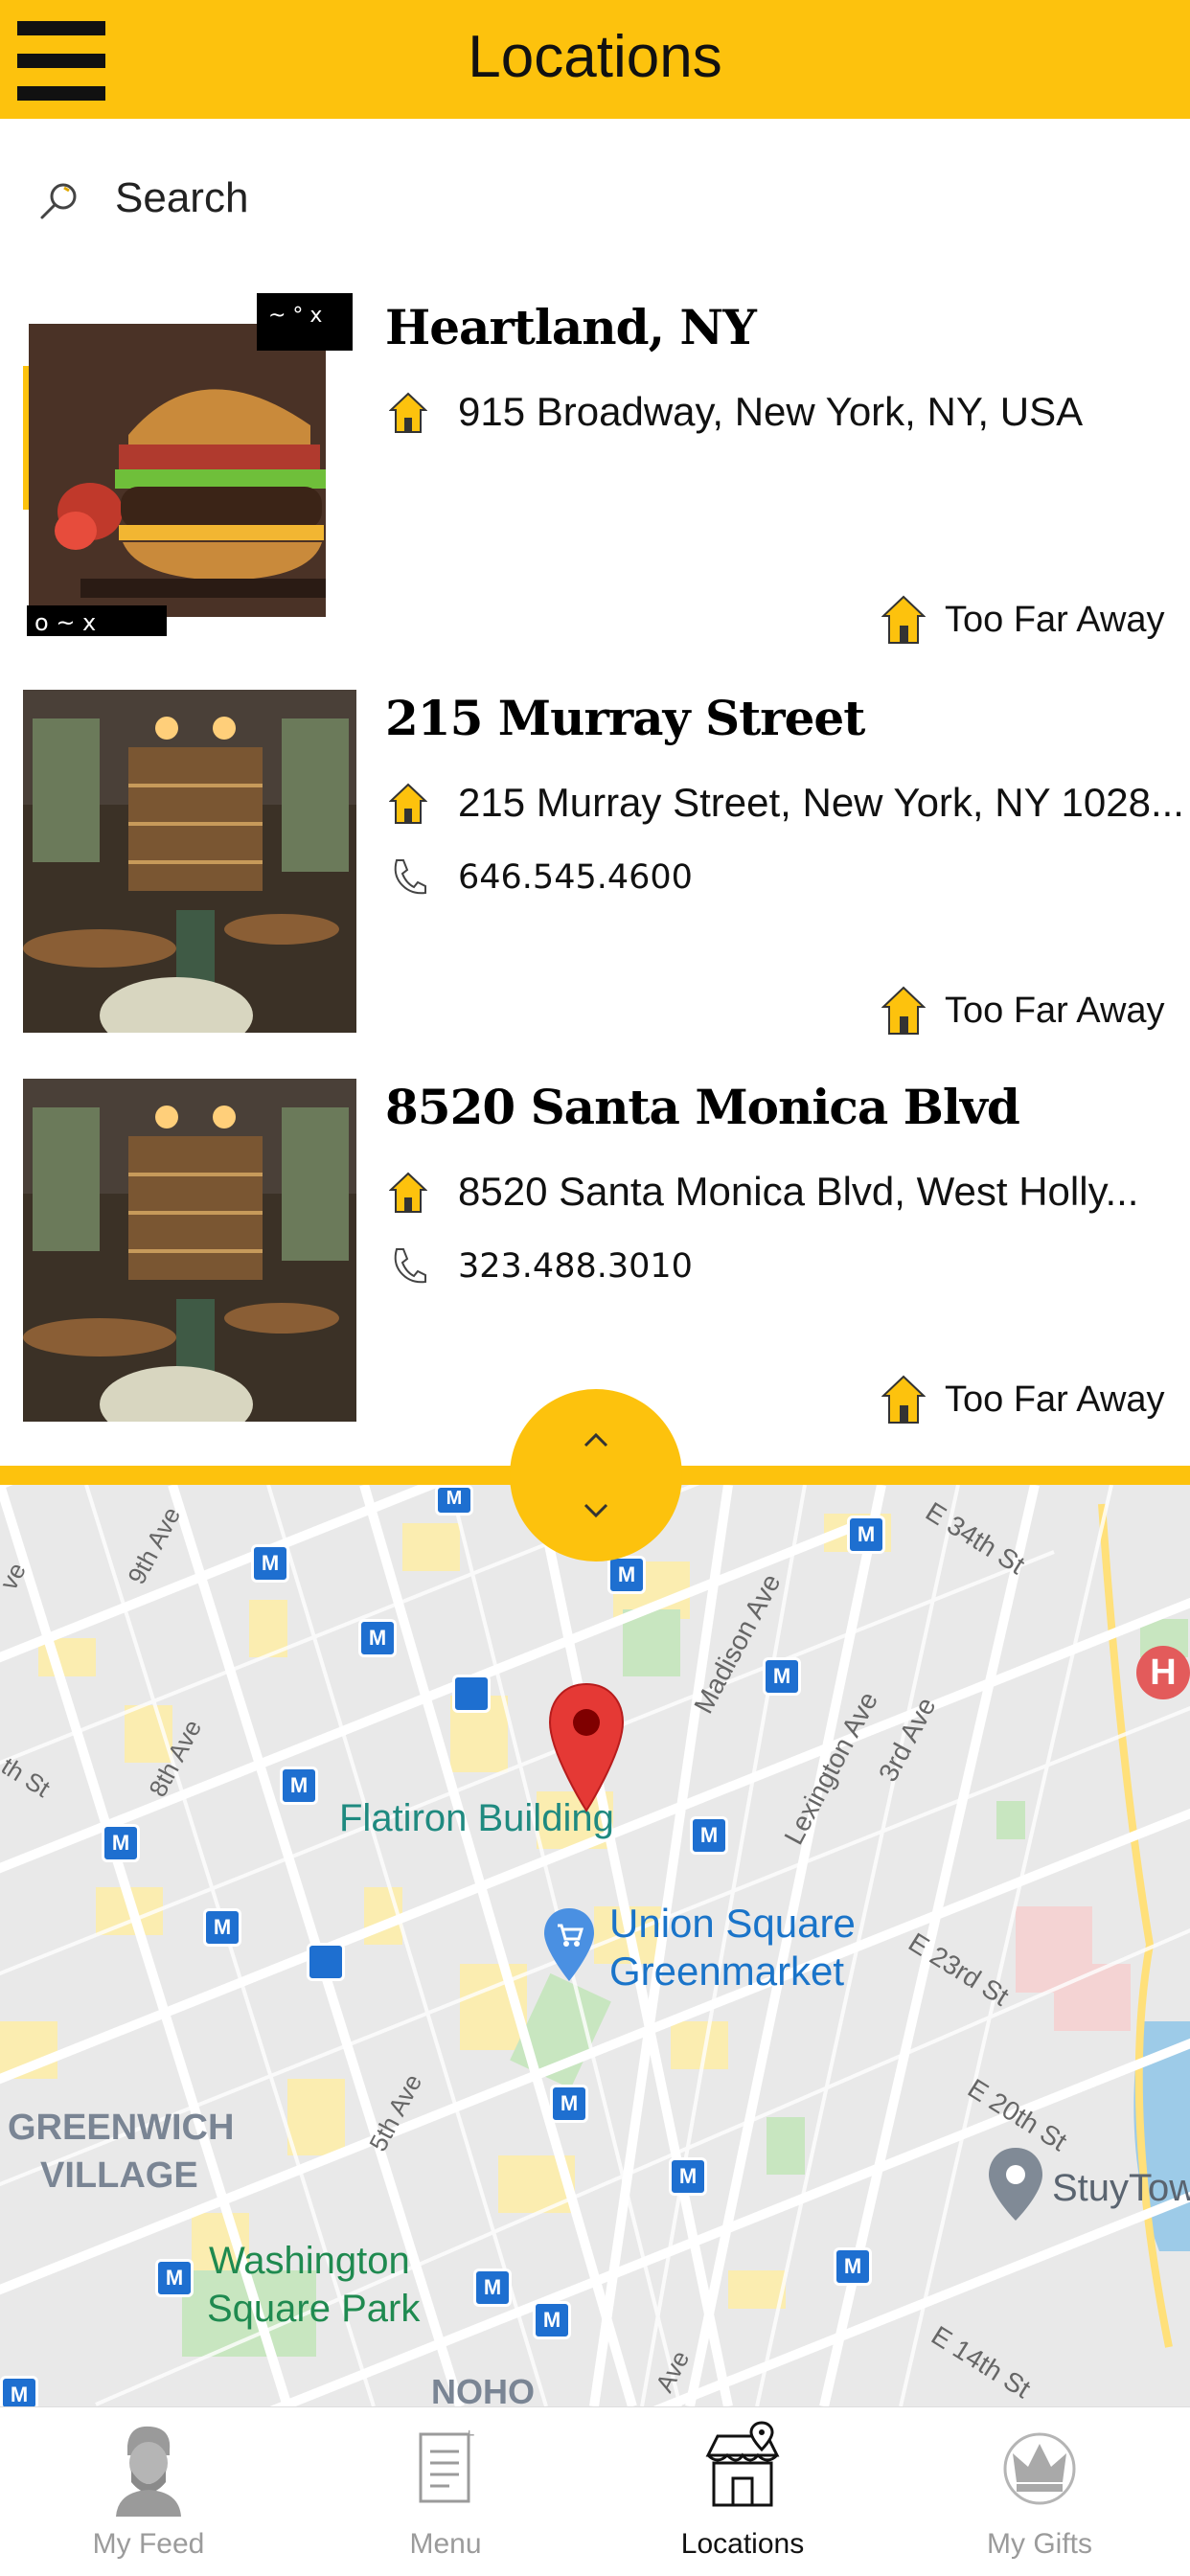  I want to click on bottom-tab-bar: My Feed + Menu Locations My Gifts, so click(595, 2491).